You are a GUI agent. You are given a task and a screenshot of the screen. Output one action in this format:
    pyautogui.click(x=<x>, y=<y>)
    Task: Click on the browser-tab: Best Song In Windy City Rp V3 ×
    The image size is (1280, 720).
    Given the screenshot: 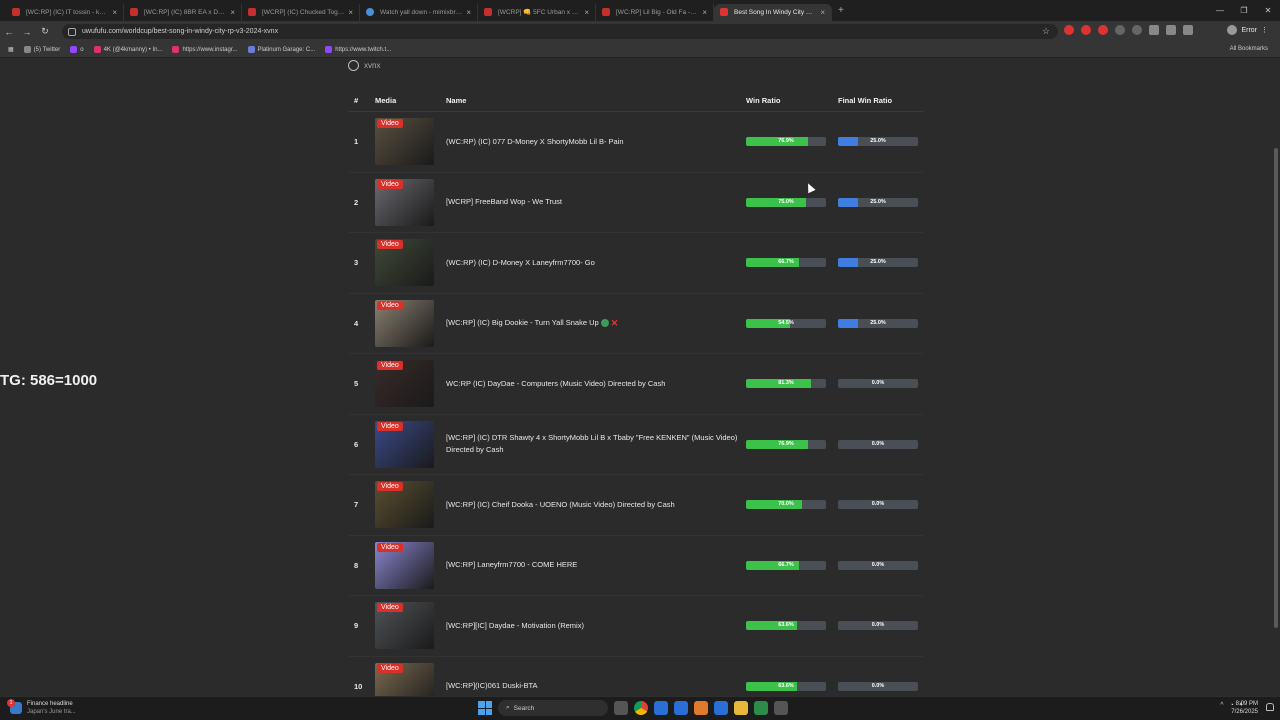 What is the action you would take?
    pyautogui.click(x=773, y=12)
    